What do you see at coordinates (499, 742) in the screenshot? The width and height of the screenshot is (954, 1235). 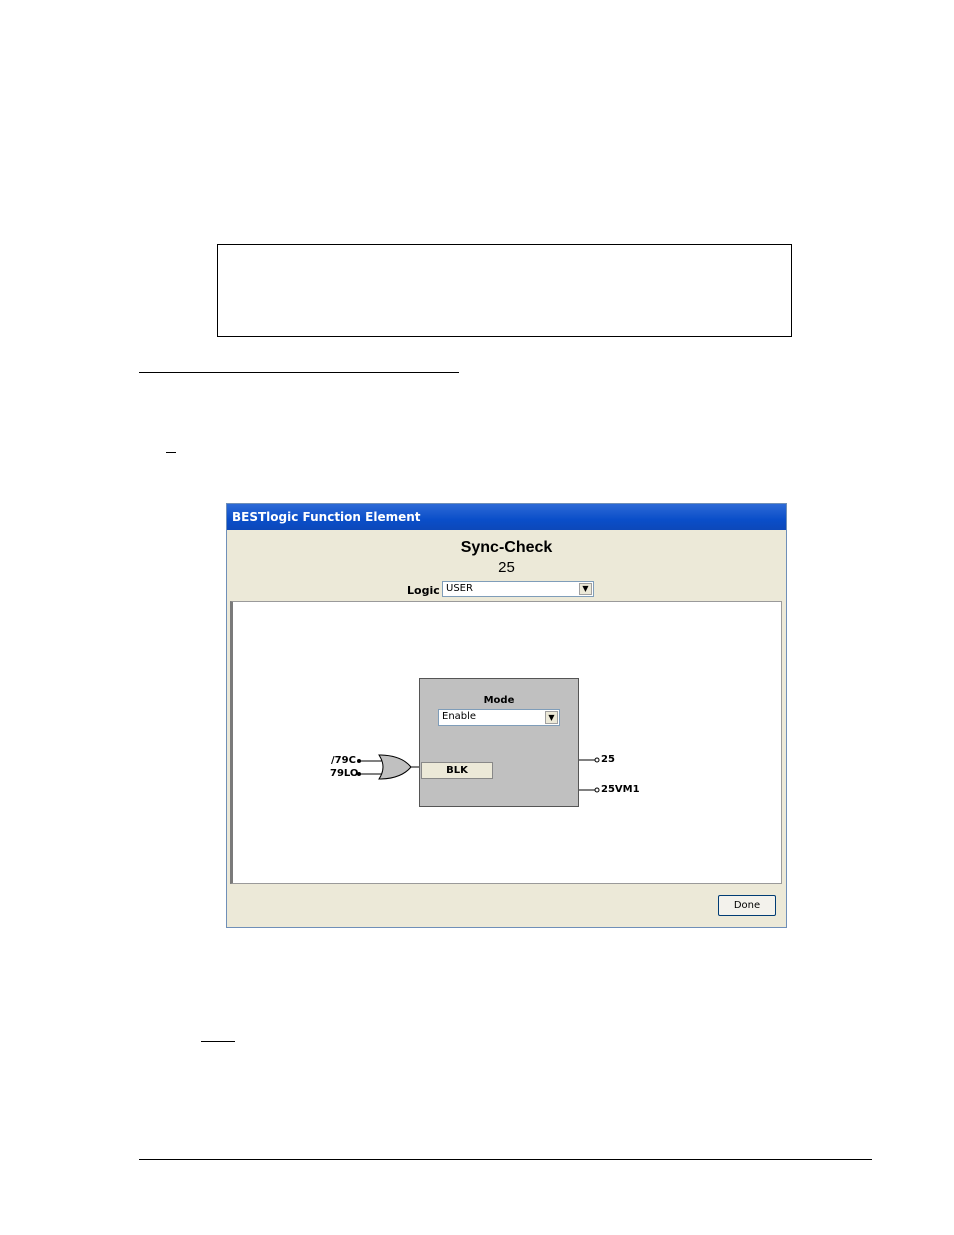 I see `function-block: Mode Enable ▼ BLK` at bounding box center [499, 742].